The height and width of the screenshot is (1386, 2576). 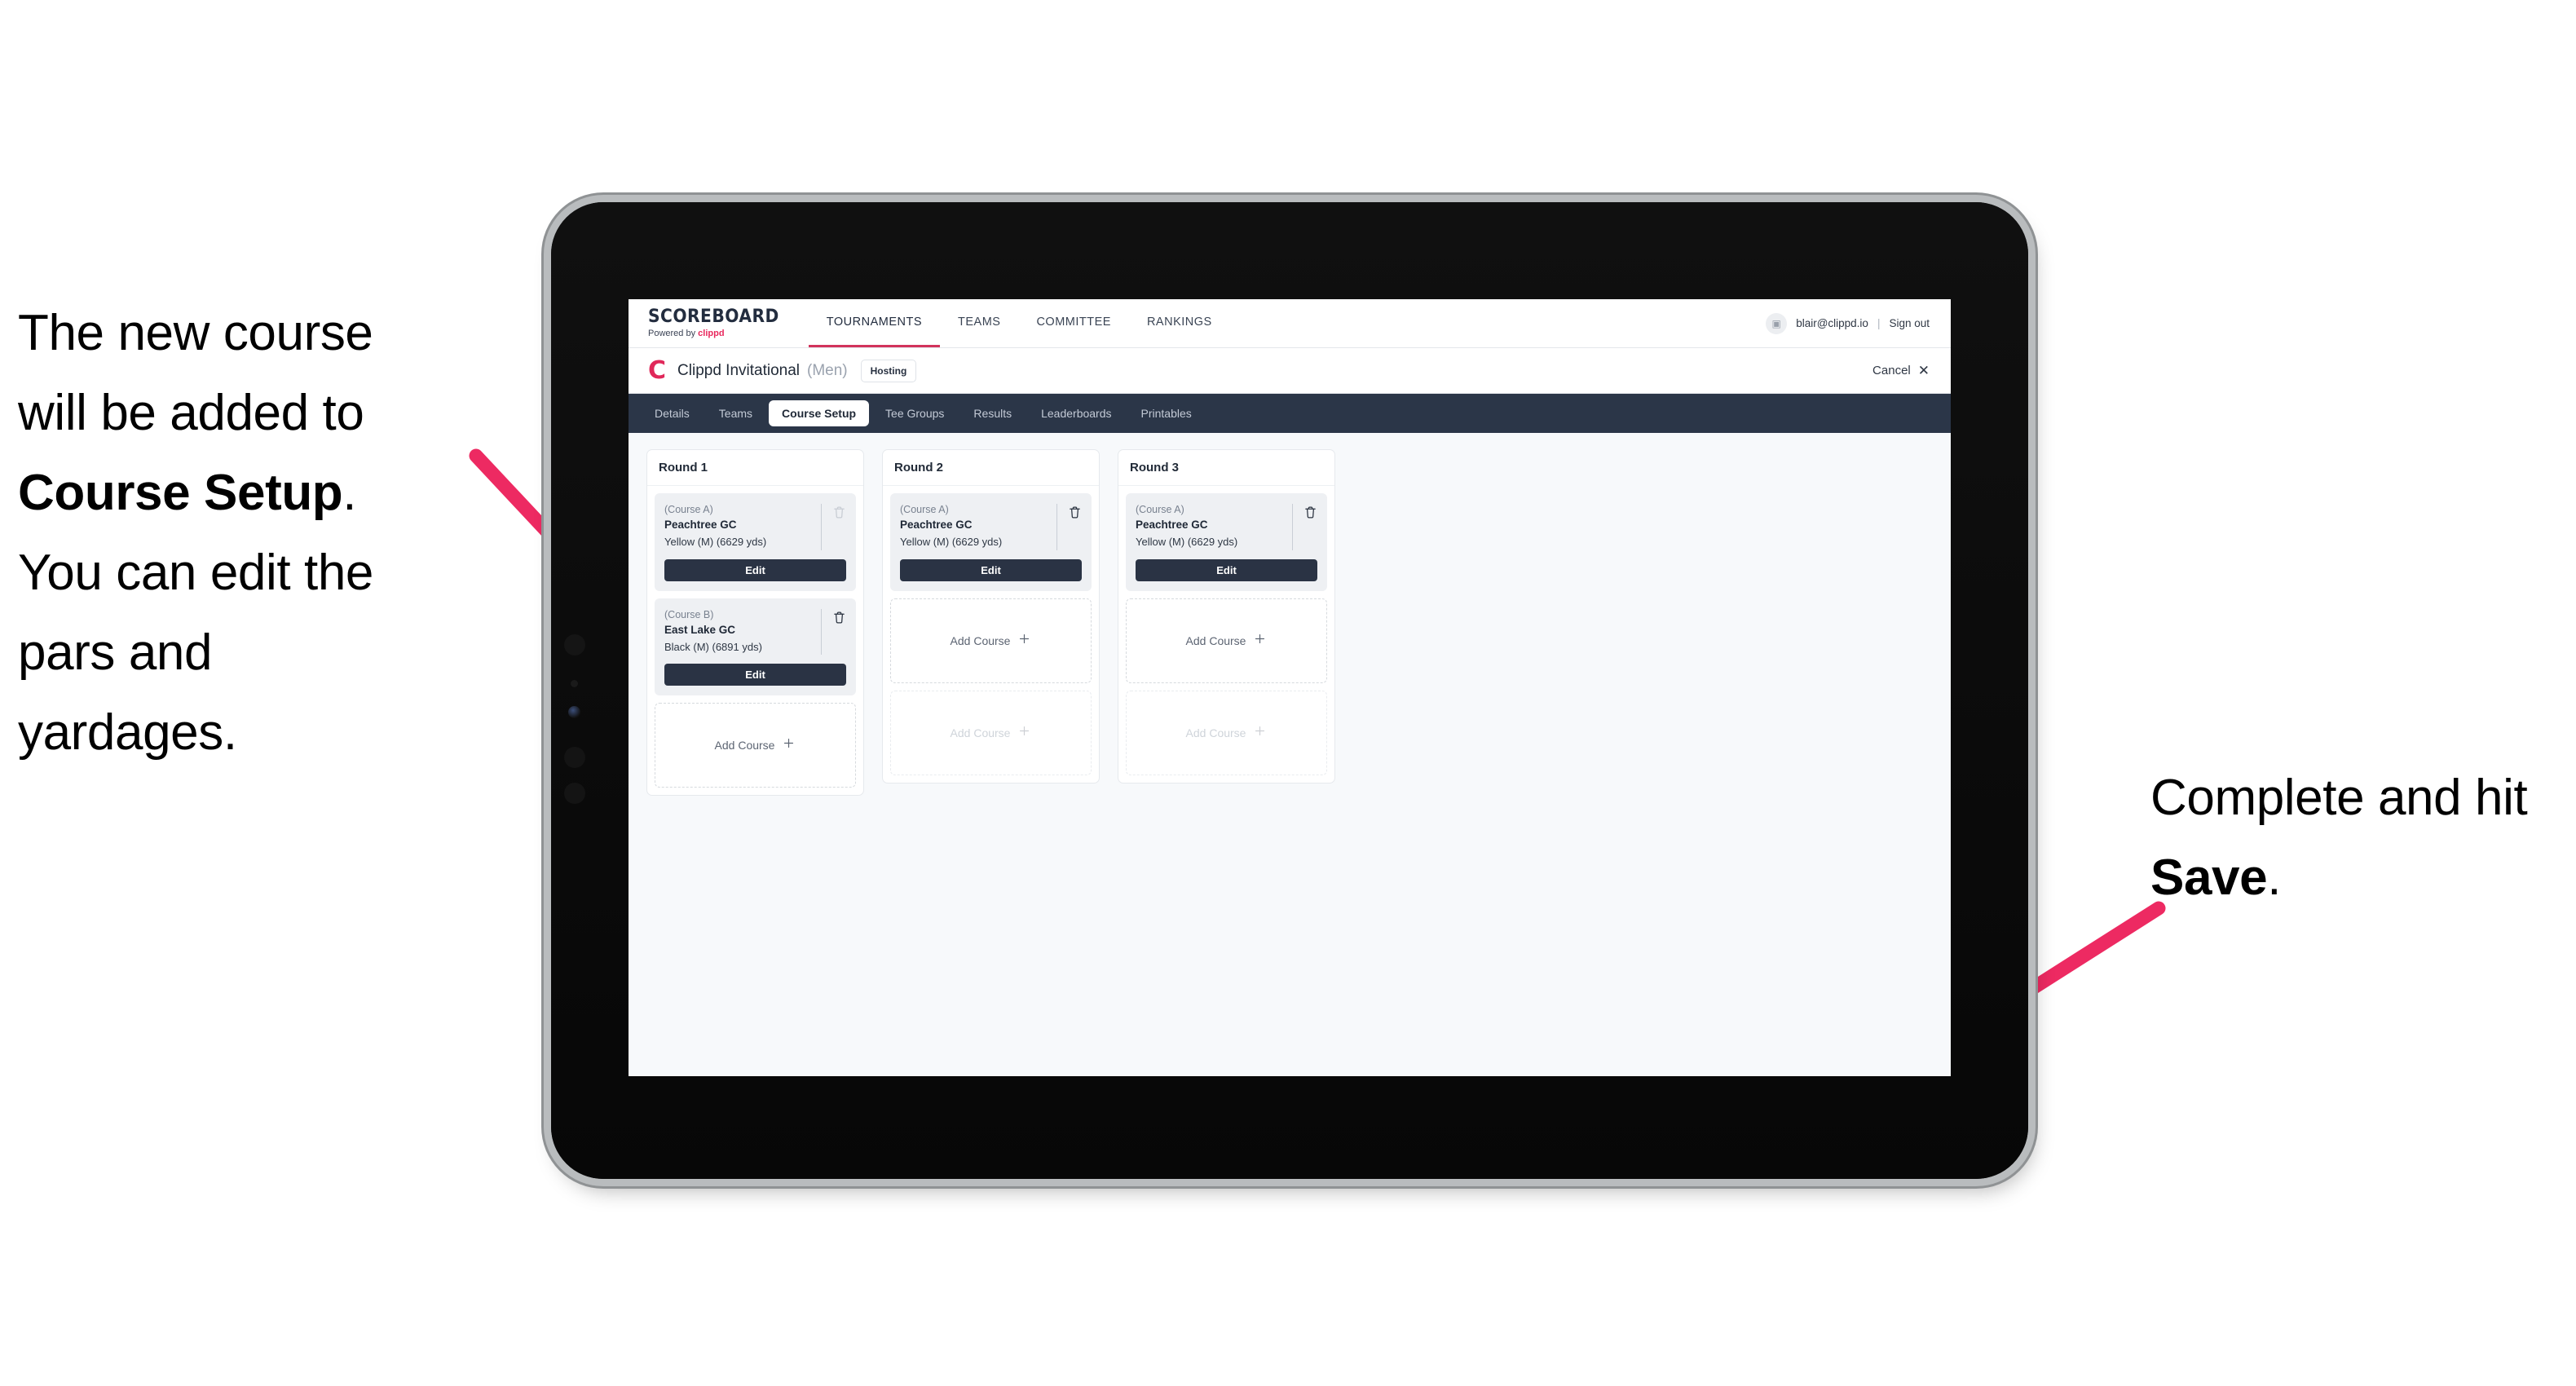 What do you see at coordinates (1179, 323) in the screenshot?
I see `nav-item-rankings: RANKINGS` at bounding box center [1179, 323].